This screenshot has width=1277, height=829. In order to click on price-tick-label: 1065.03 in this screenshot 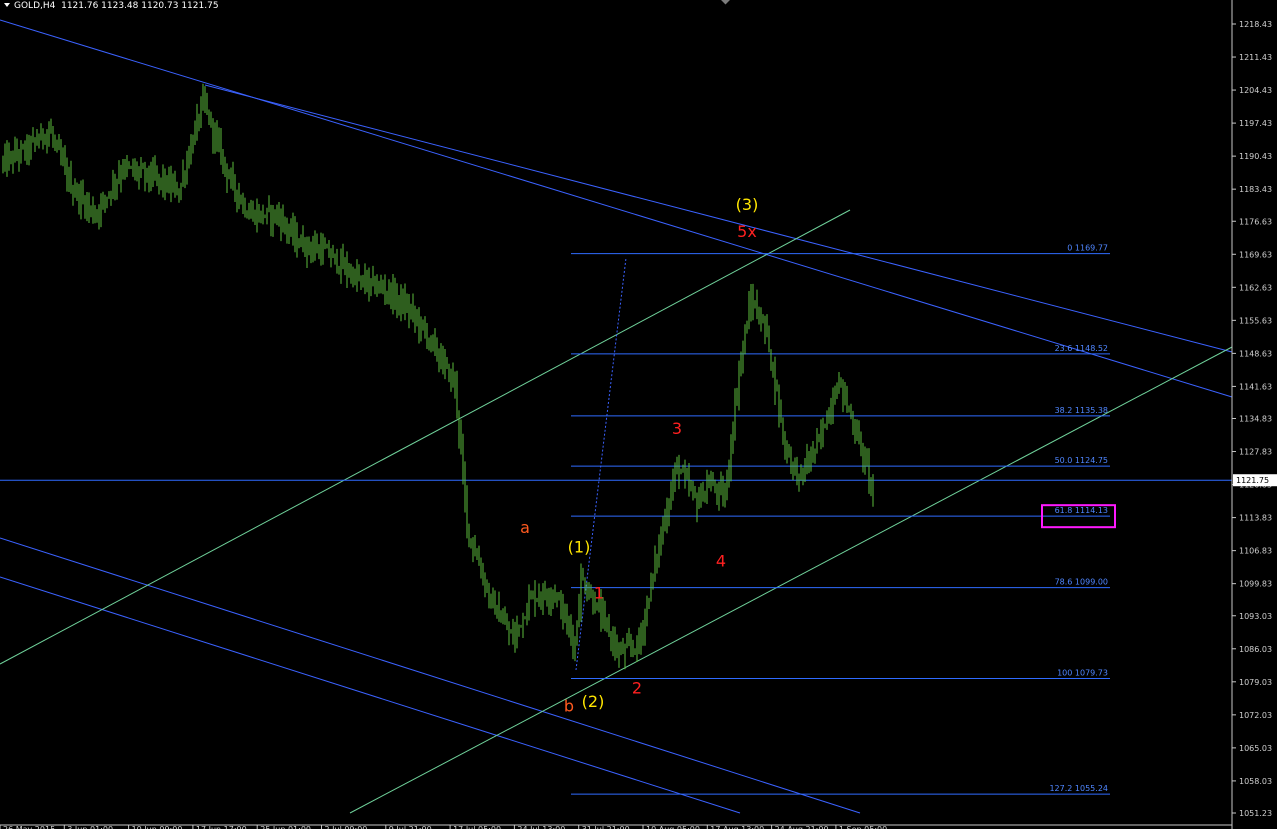, I will do `click(1255, 748)`.